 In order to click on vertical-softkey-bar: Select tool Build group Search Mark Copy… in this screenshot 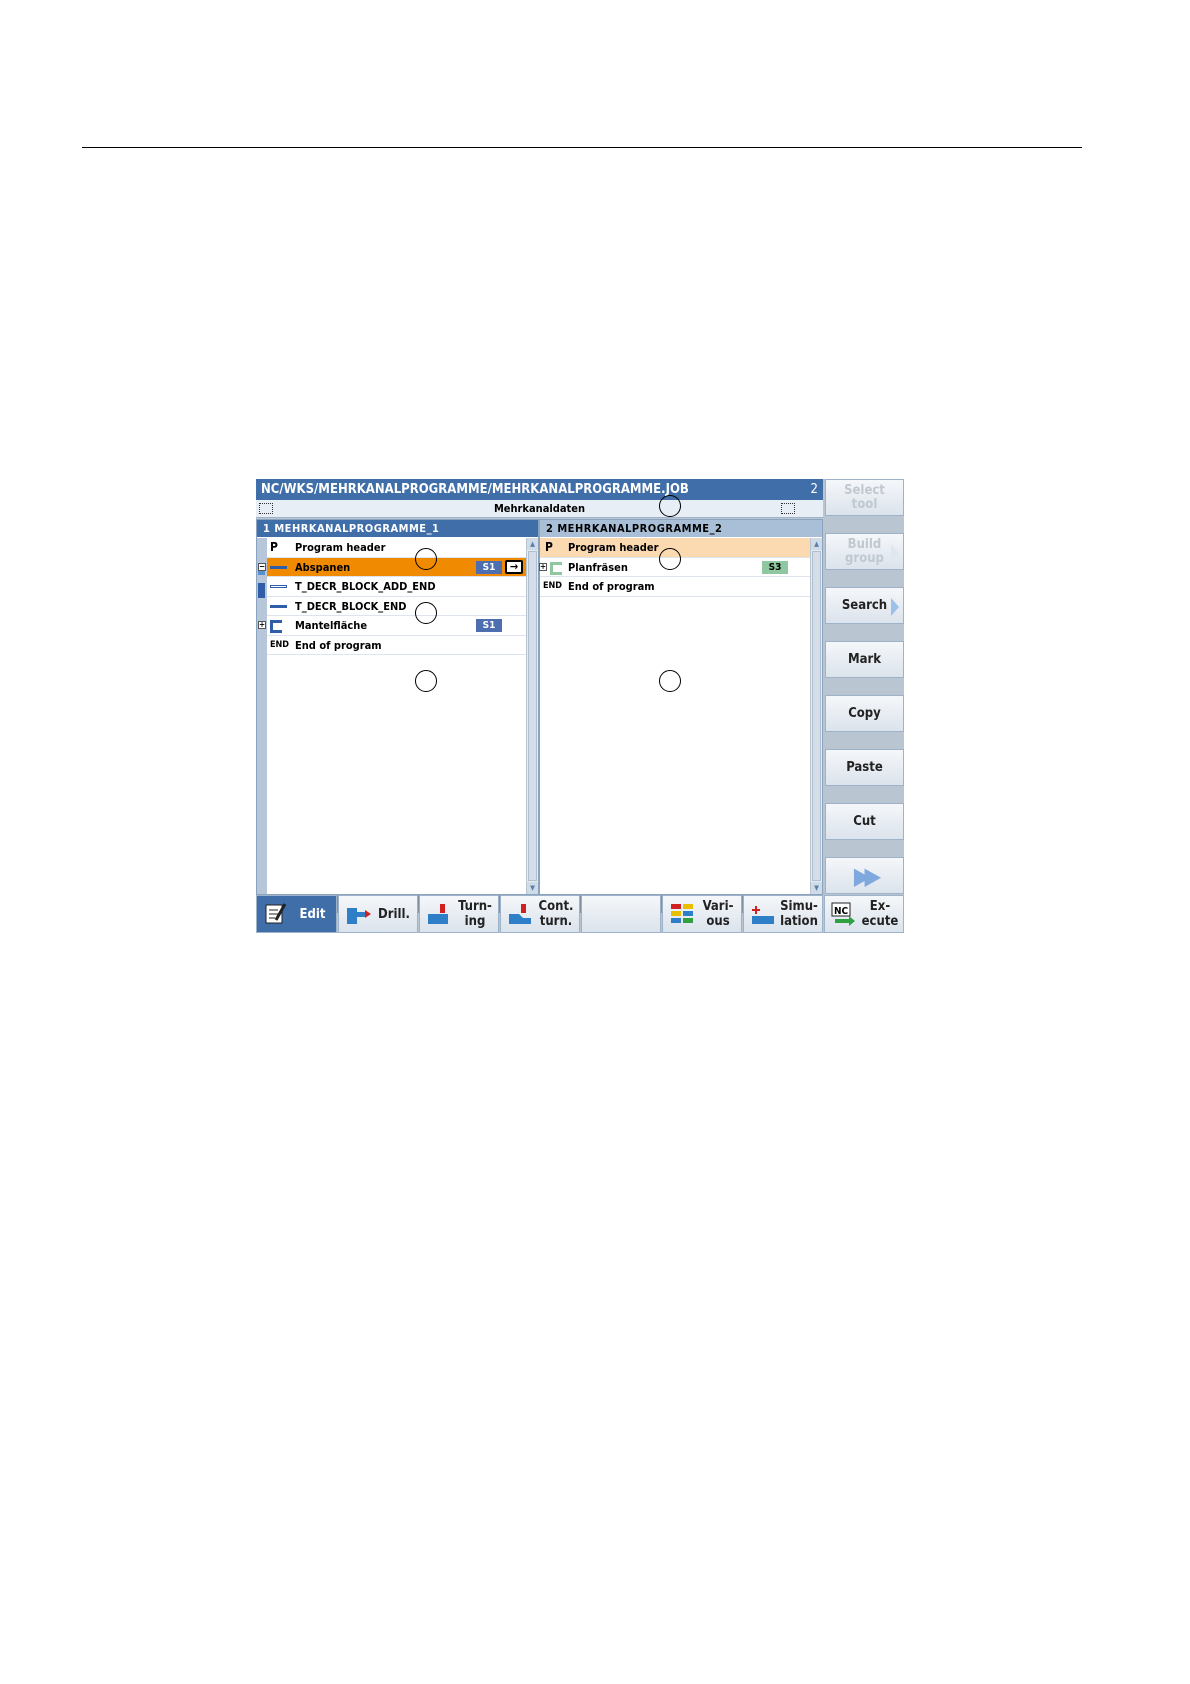, I will do `click(863, 706)`.